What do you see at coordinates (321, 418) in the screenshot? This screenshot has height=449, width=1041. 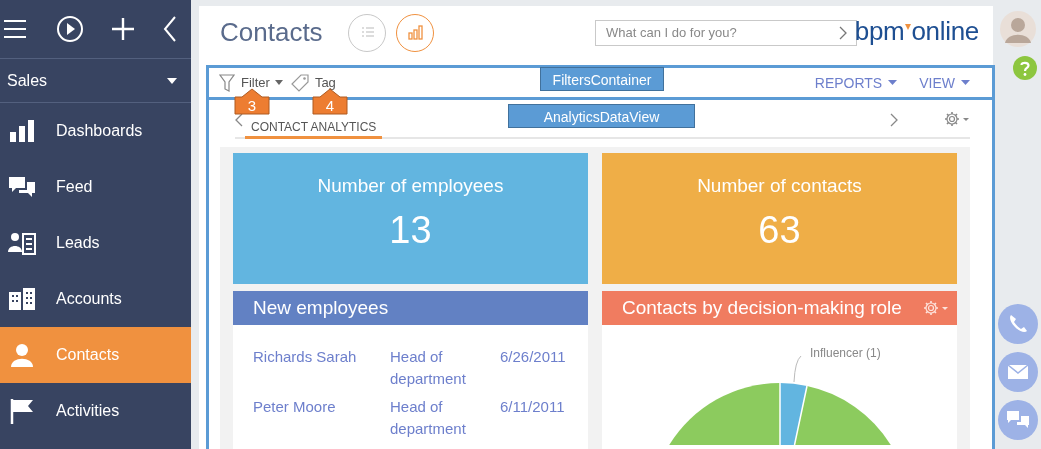 I see `employee-name: Peter Moore` at bounding box center [321, 418].